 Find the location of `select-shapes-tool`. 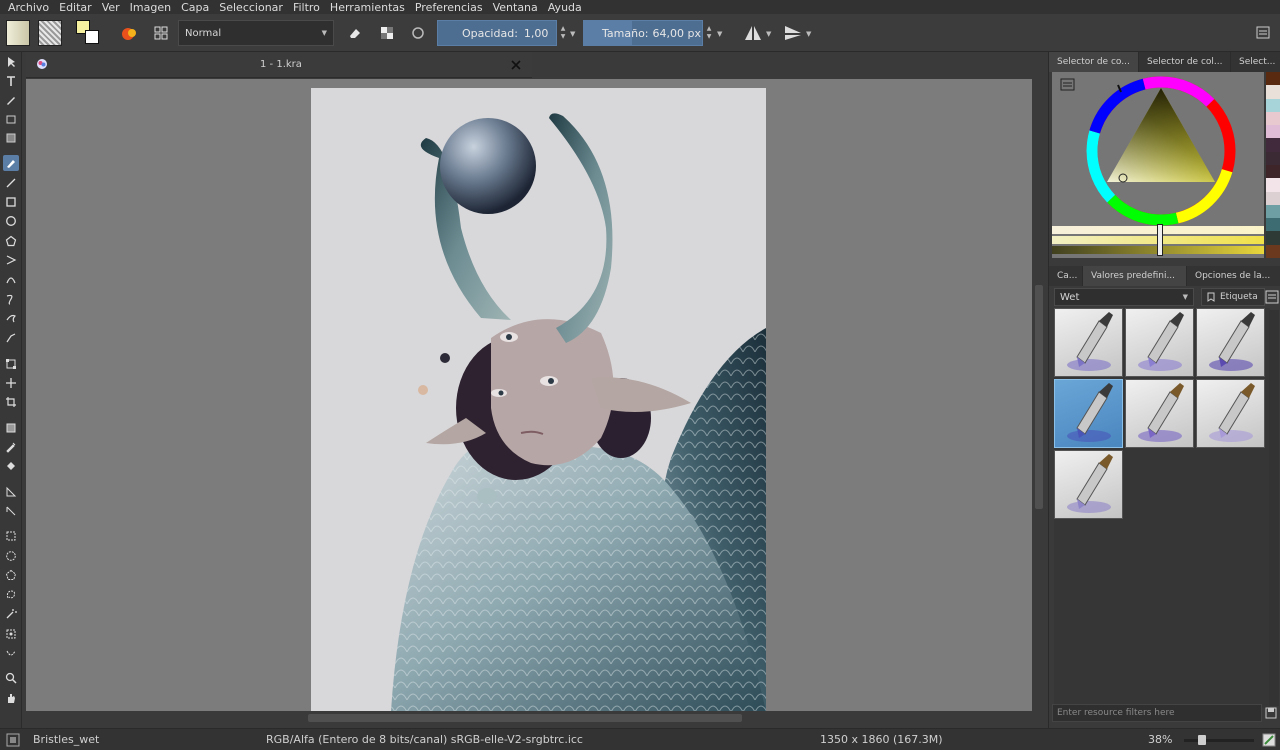

select-shapes-tool is located at coordinates (11, 62).